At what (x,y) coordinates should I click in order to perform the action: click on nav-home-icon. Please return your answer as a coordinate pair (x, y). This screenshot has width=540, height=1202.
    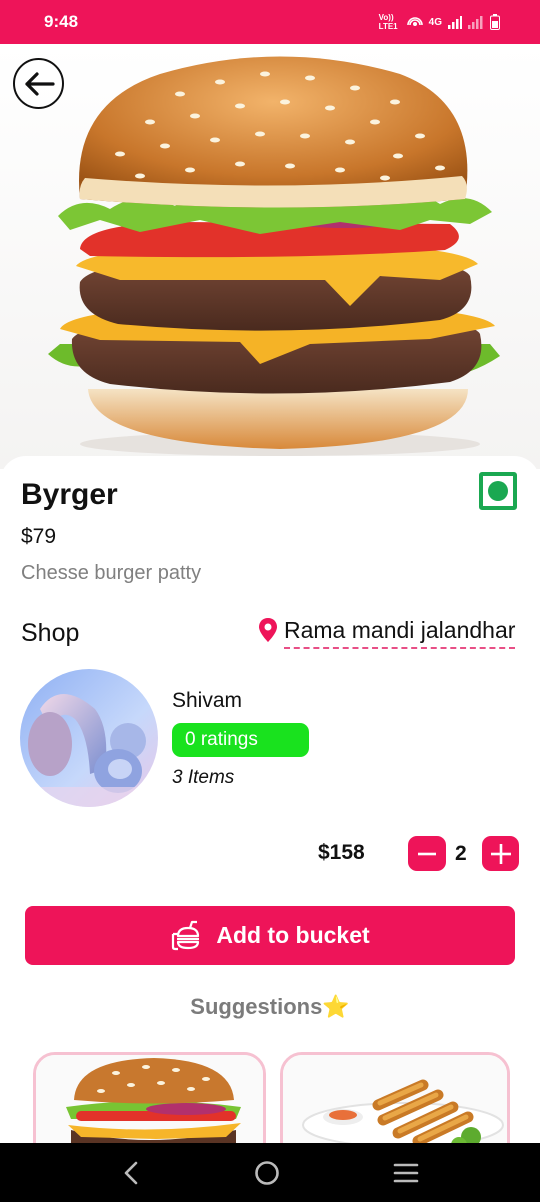
    Looking at the image, I should click on (267, 1173).